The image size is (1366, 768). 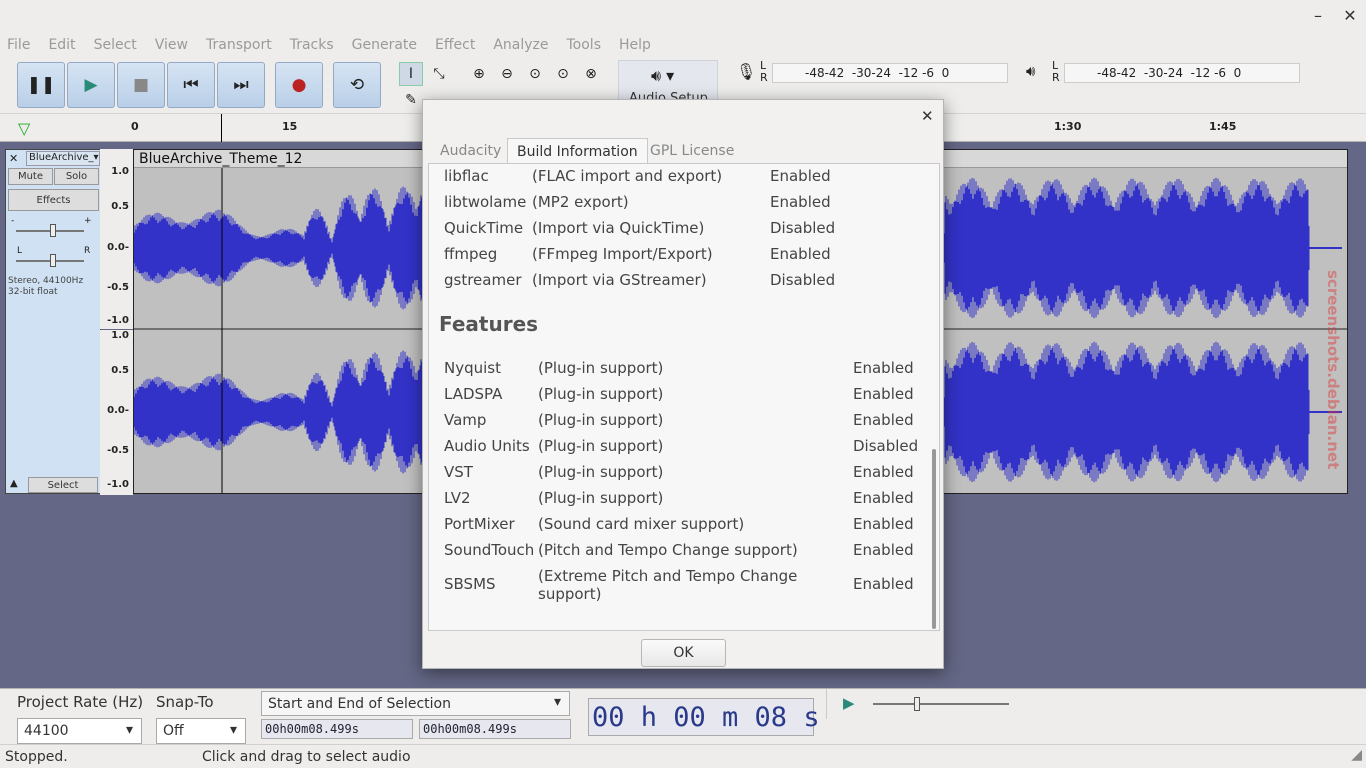 What do you see at coordinates (635, 45) in the screenshot?
I see `menu-help: Help` at bounding box center [635, 45].